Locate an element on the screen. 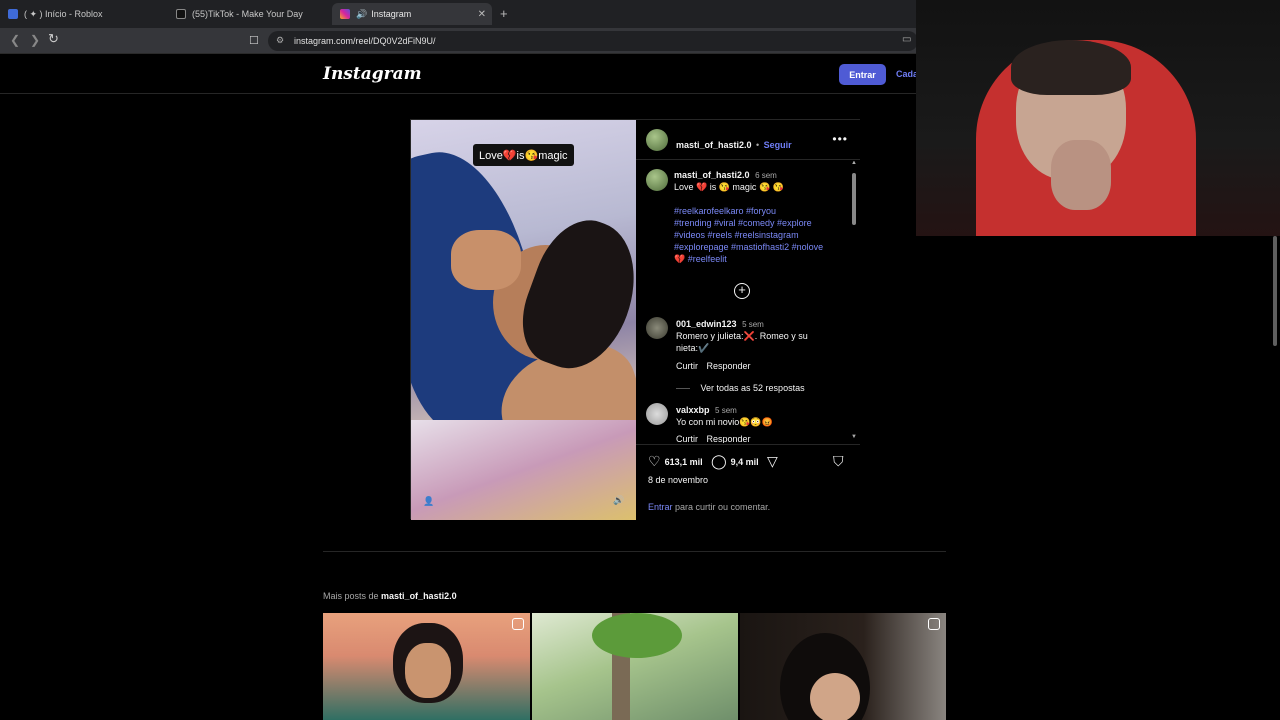 The height and width of the screenshot is (720, 1280). signup-link: Cada is located at coordinates (907, 74).